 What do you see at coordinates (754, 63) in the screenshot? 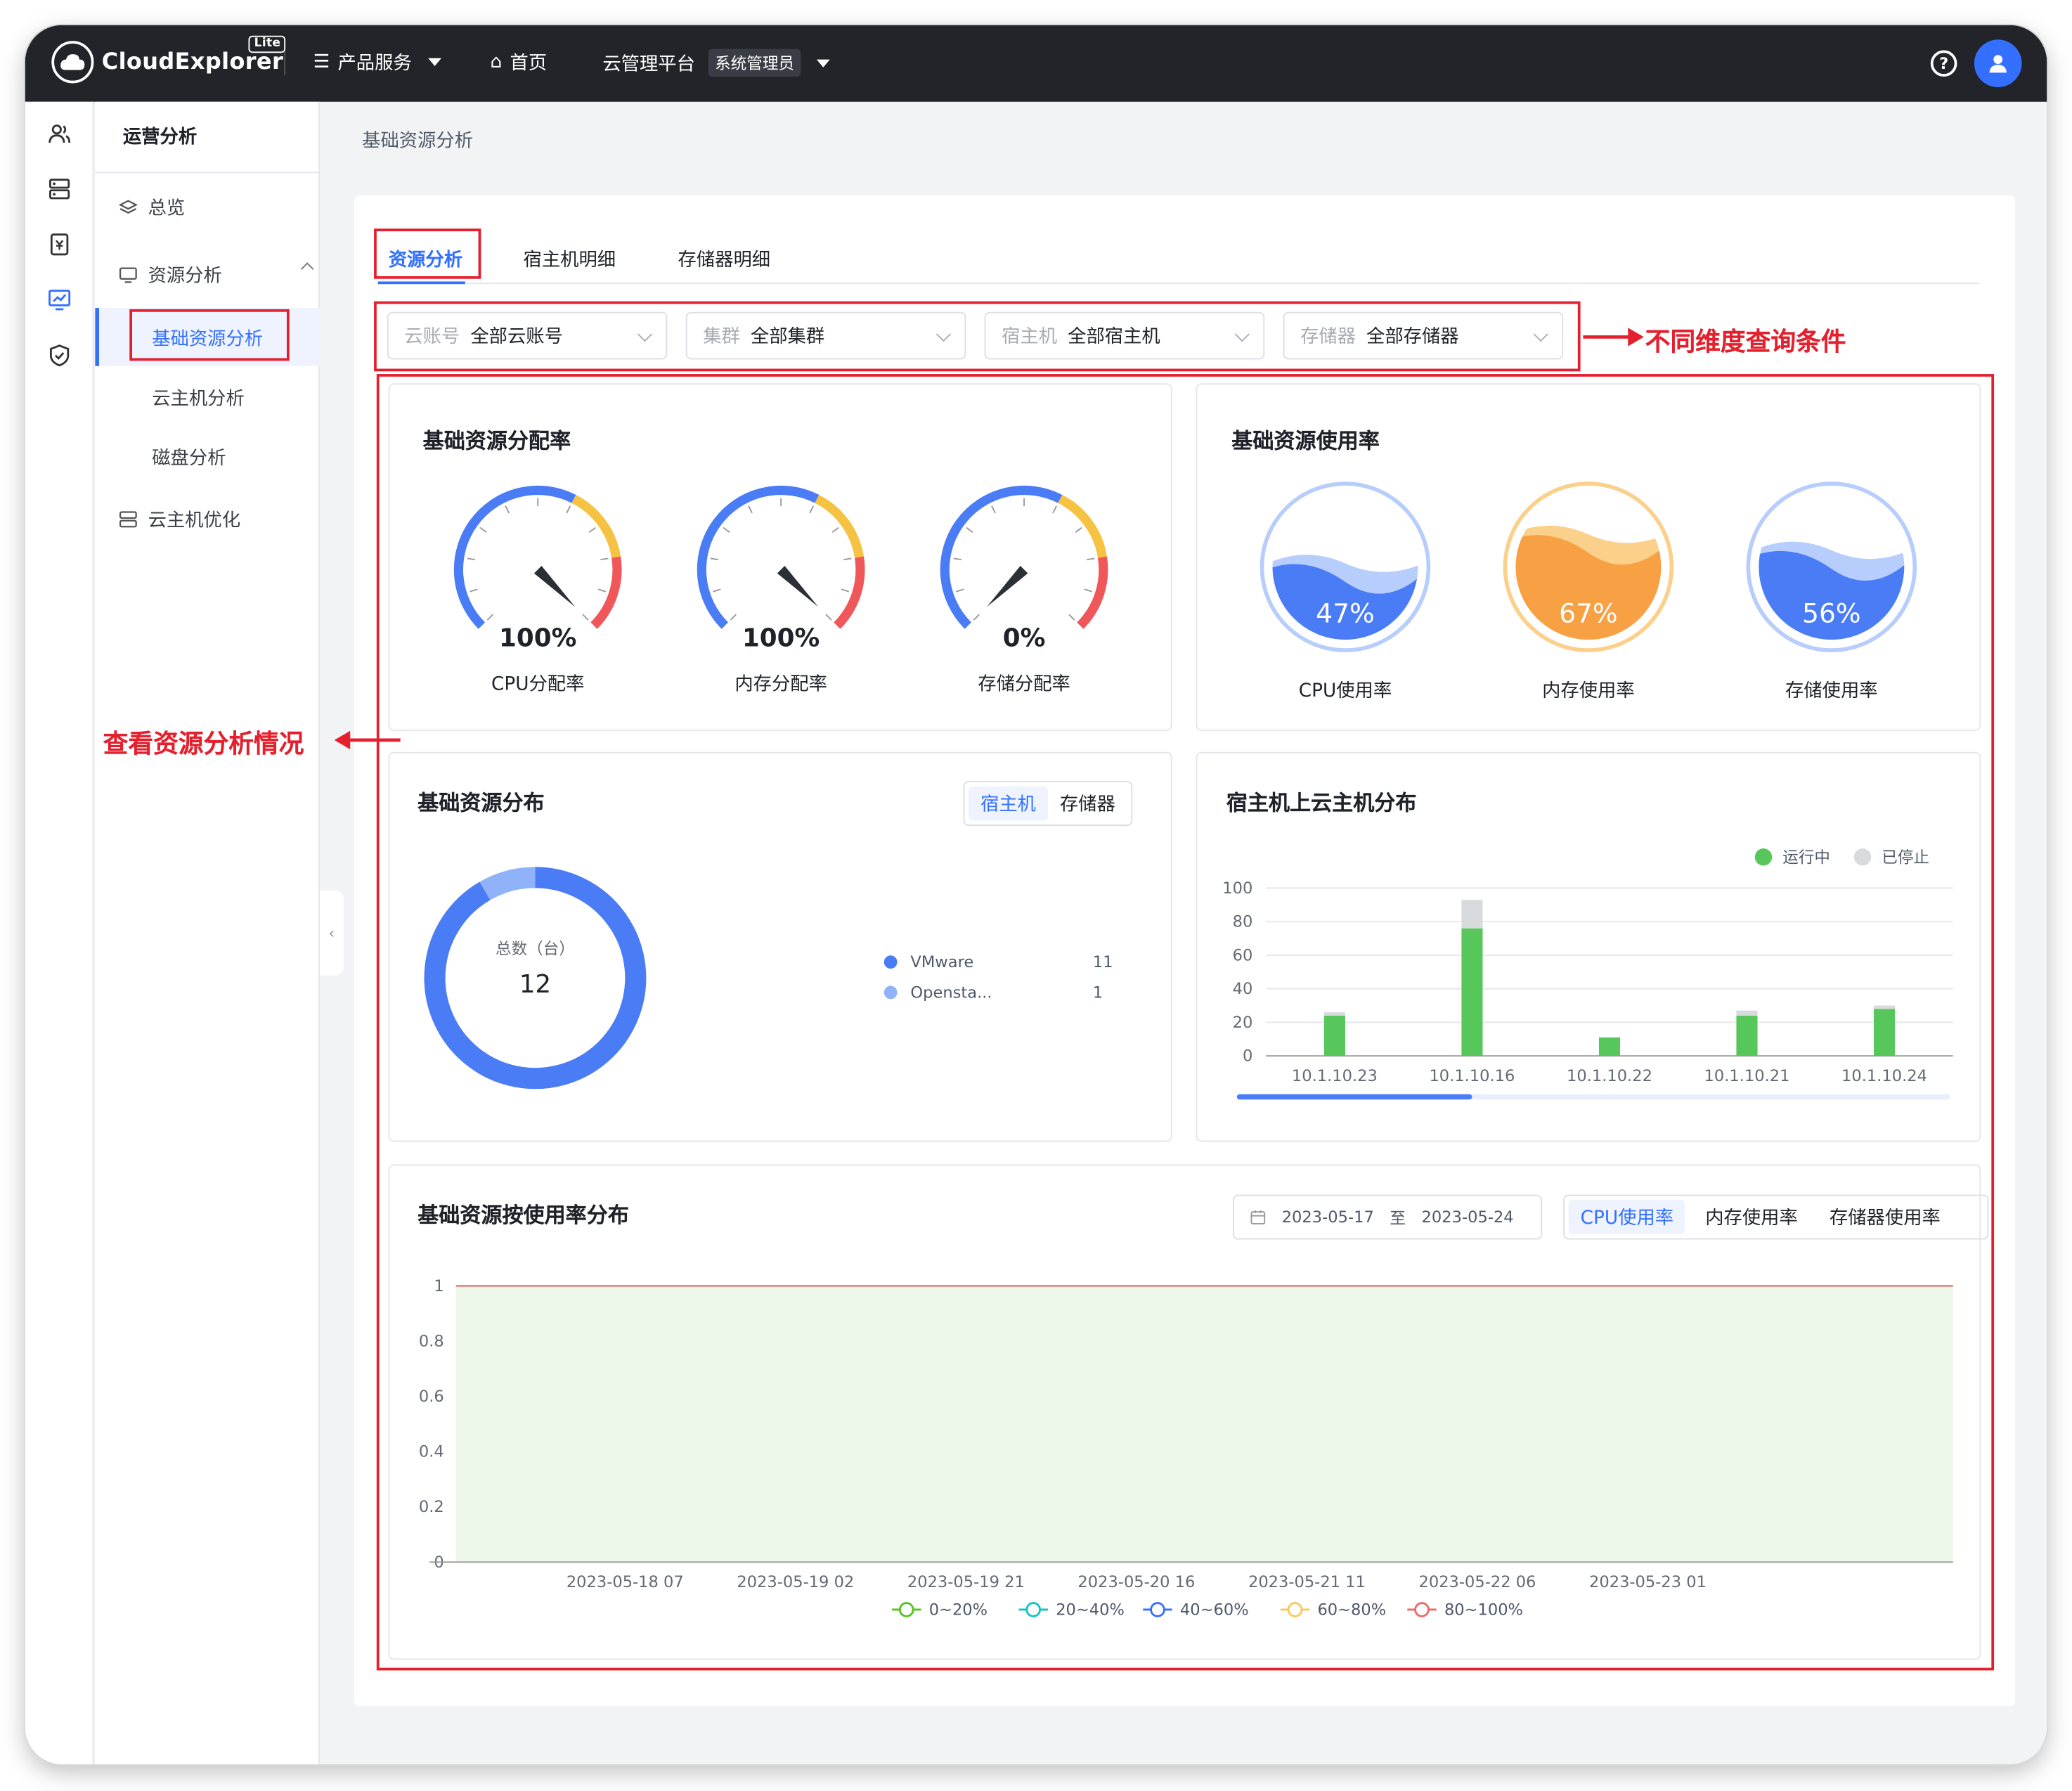
I see `role-badge: 系统管理员` at bounding box center [754, 63].